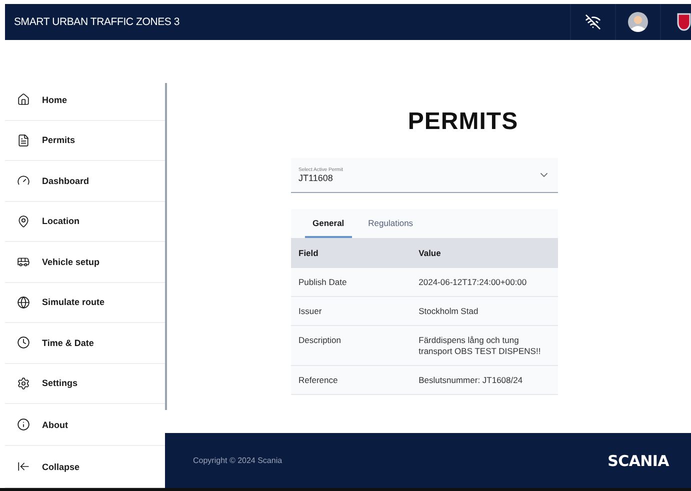 This screenshot has height=491, width=691. I want to click on table-cell: Description, so click(350, 346).